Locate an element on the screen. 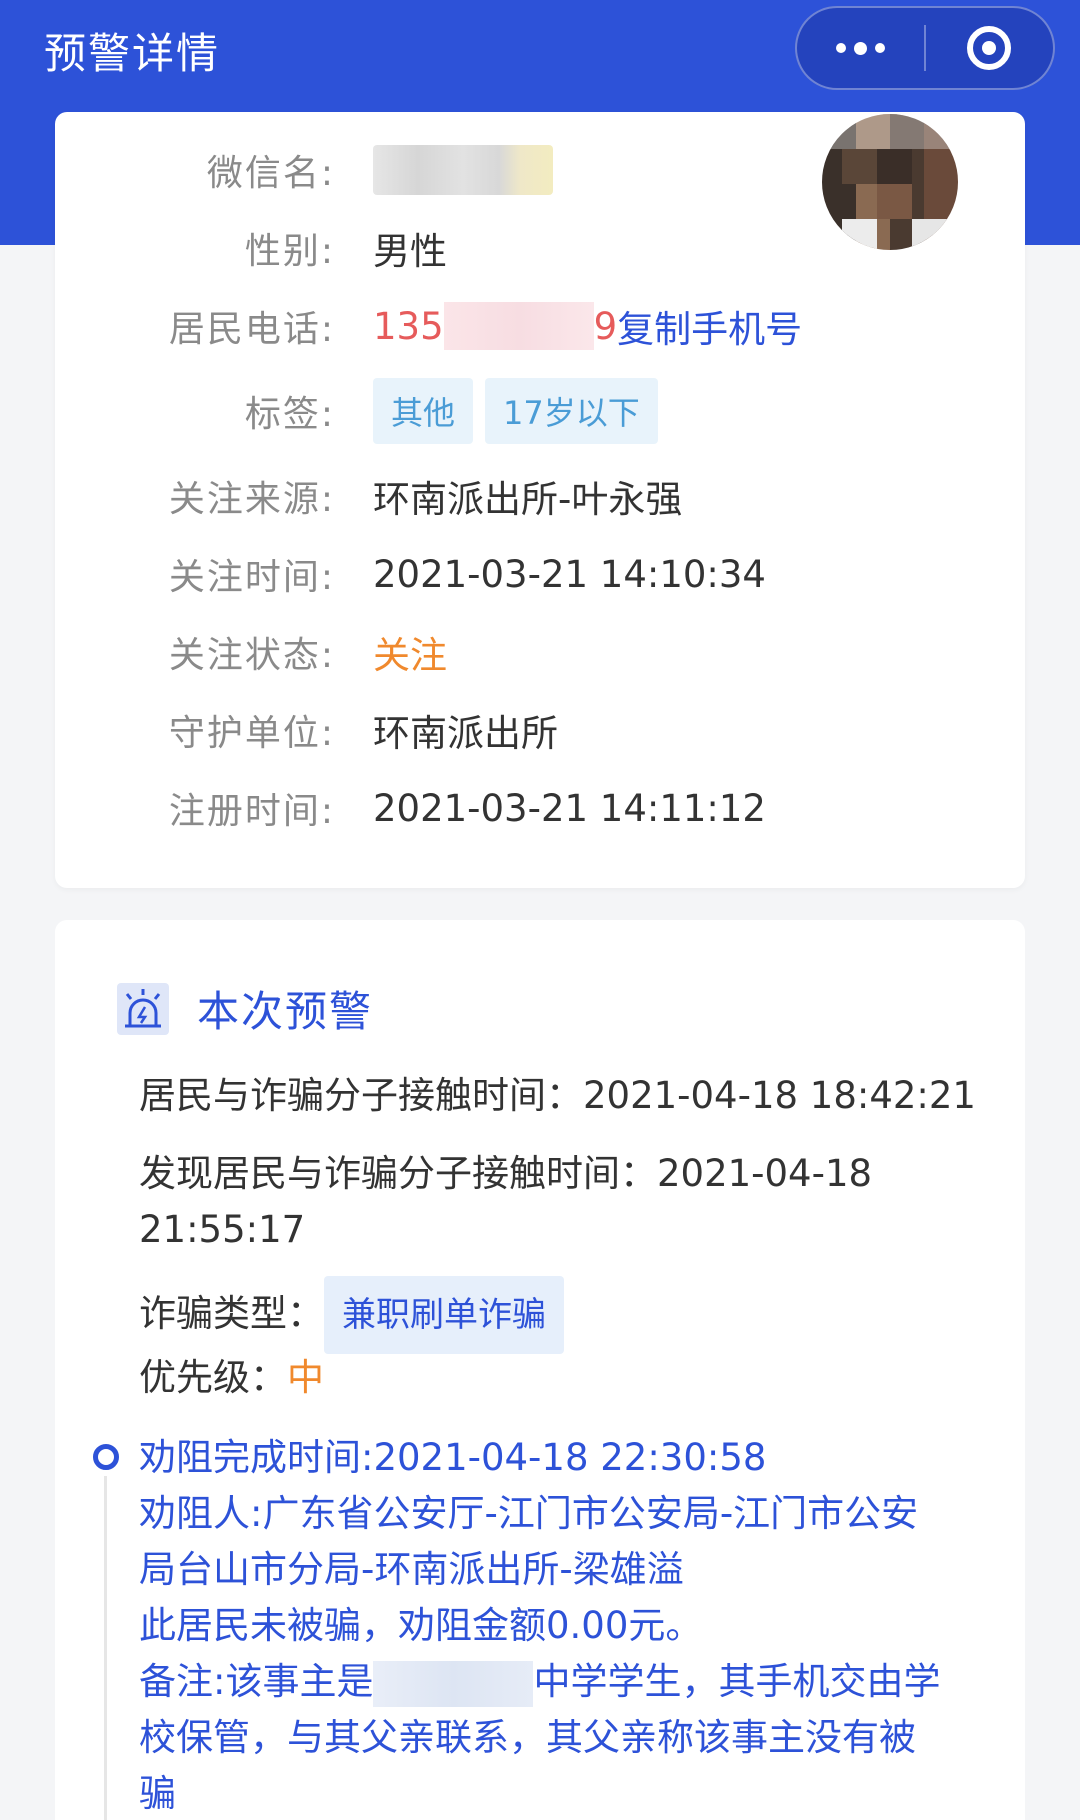 Image resolution: width=1080 pixels, height=1820 pixels. follow-time-row: 关注时间: 2021-03-21 14:10:34 is located at coordinates (540, 574).